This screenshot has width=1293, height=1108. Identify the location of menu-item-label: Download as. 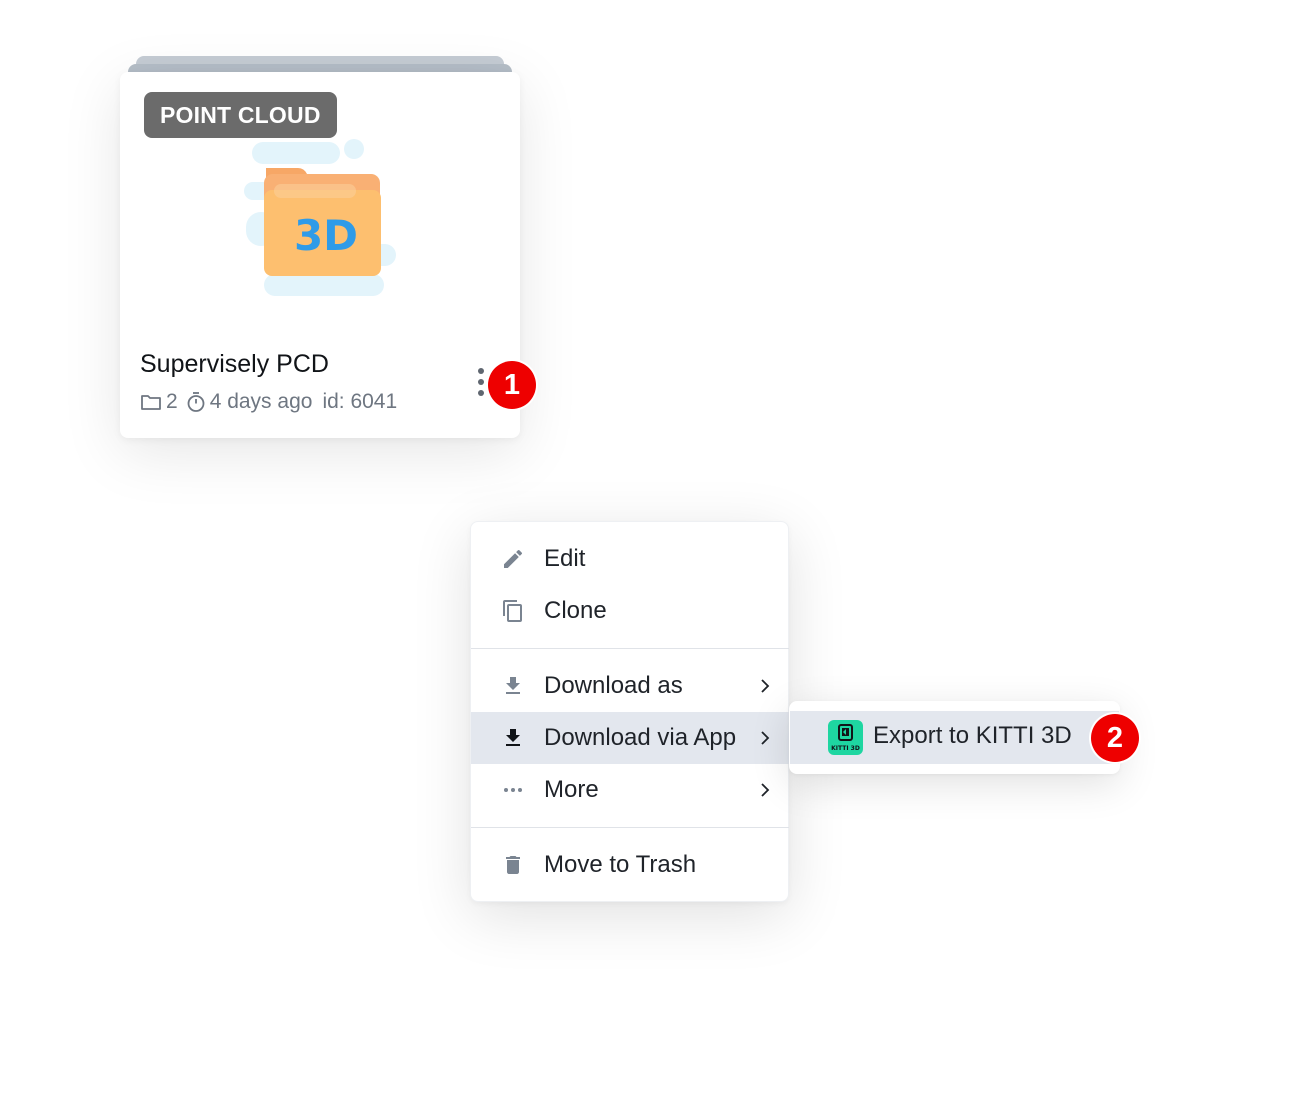
(613, 685).